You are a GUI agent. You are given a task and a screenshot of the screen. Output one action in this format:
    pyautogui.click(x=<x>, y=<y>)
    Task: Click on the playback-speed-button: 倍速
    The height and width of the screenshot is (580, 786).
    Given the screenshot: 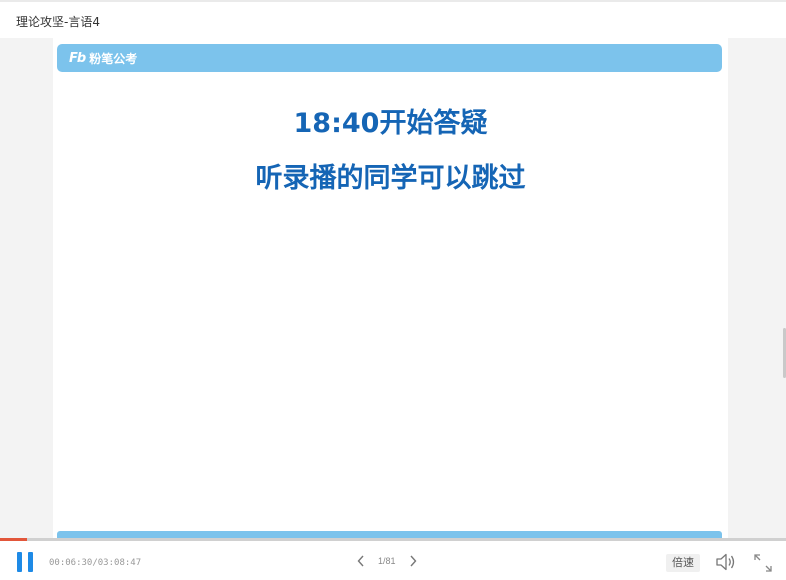 What is the action you would take?
    pyautogui.click(x=683, y=563)
    